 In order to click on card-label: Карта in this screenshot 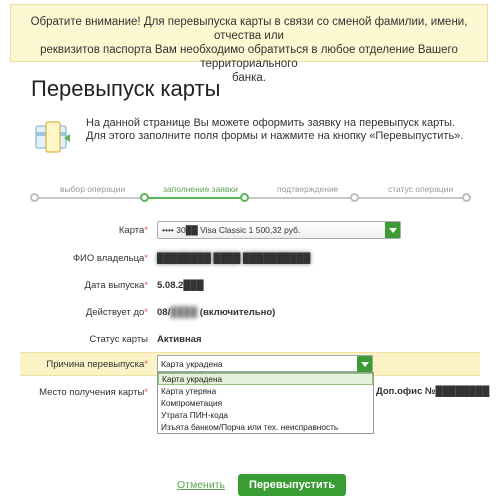, I will do `click(131, 230)`.